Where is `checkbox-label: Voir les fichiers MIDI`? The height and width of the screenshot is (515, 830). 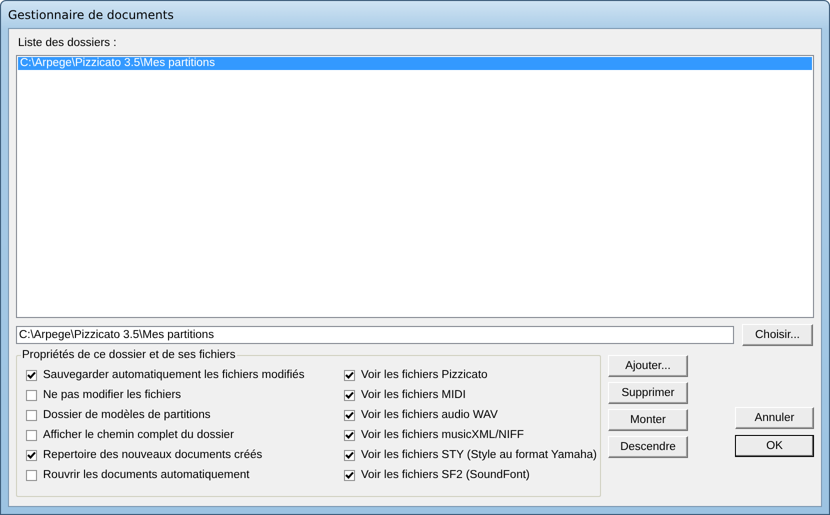
checkbox-label: Voir les fichiers MIDI is located at coordinates (413, 395).